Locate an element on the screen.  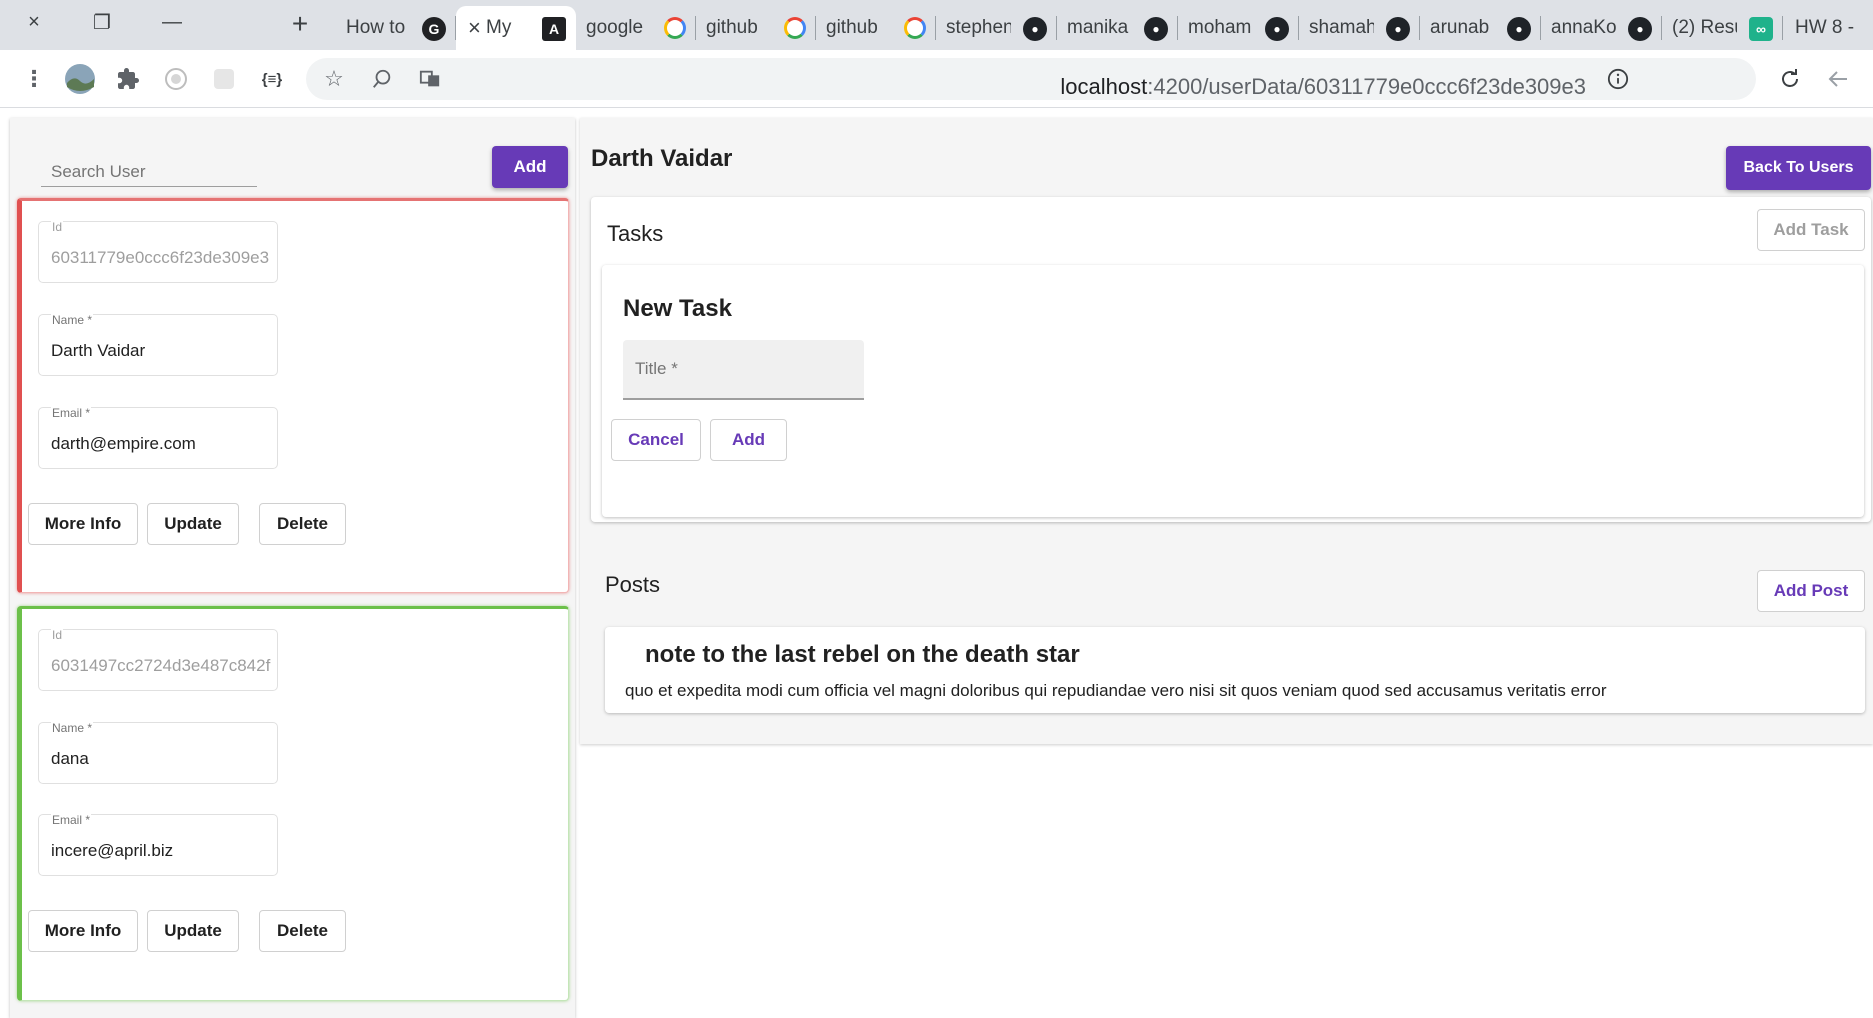
url-path: :4200/userData/60311779e0ccc6f23de309e3 is located at coordinates (1366, 86).